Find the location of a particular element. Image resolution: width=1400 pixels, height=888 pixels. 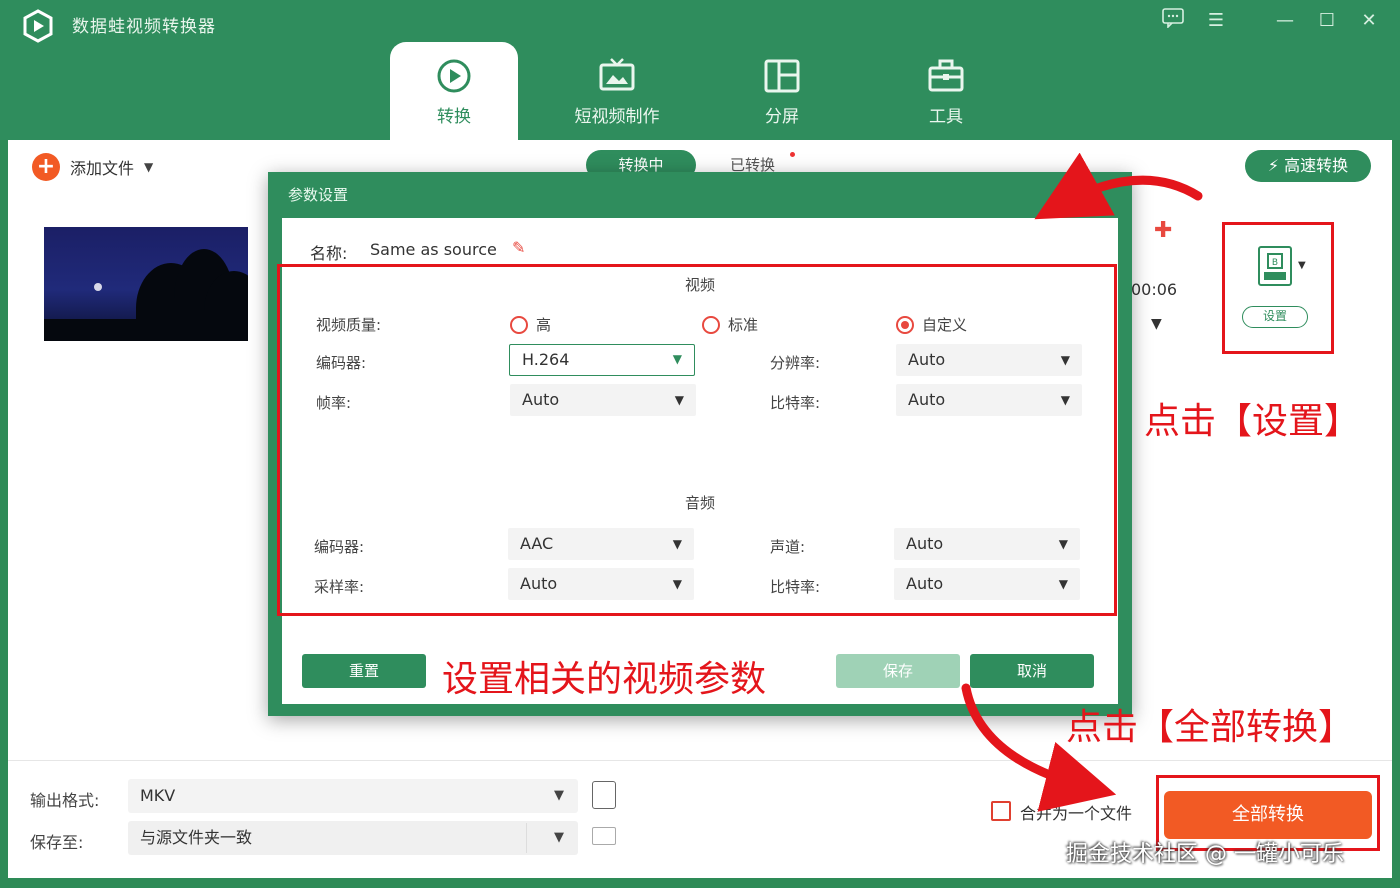

save-to-value: 与源文件夹一致 is located at coordinates (196, 837).